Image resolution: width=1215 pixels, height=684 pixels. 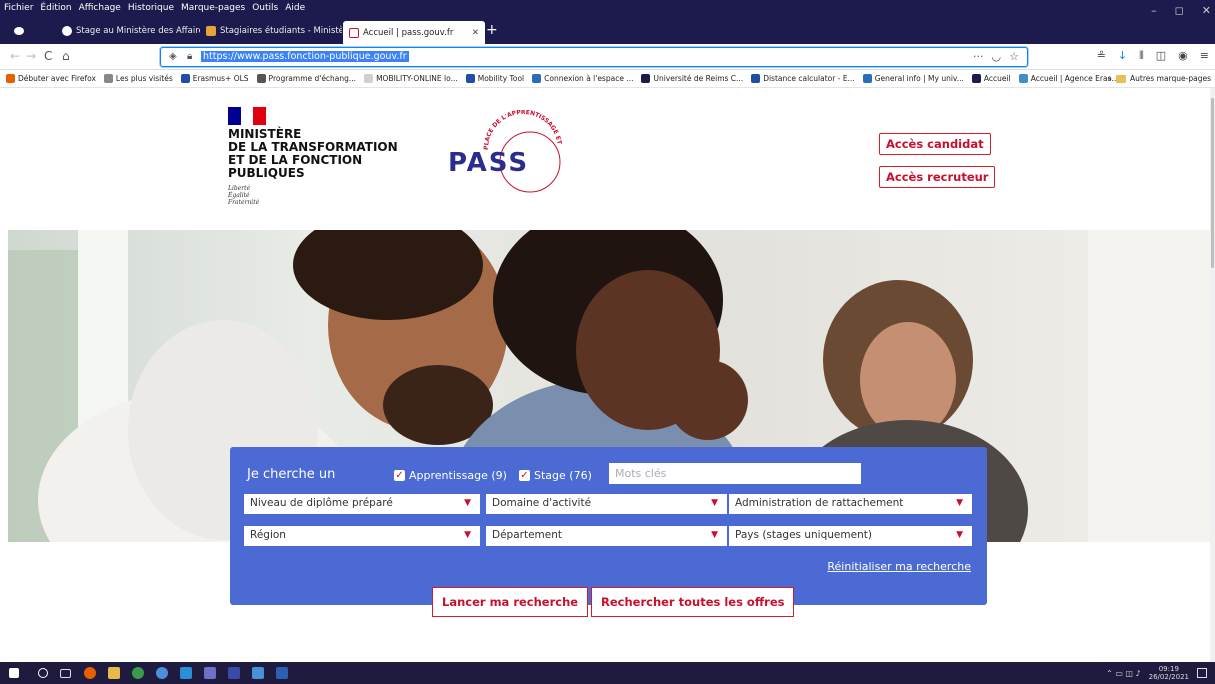 What do you see at coordinates (850, 536) in the screenshot?
I see `pays-select: Pays (stages uniquement) ▼` at bounding box center [850, 536].